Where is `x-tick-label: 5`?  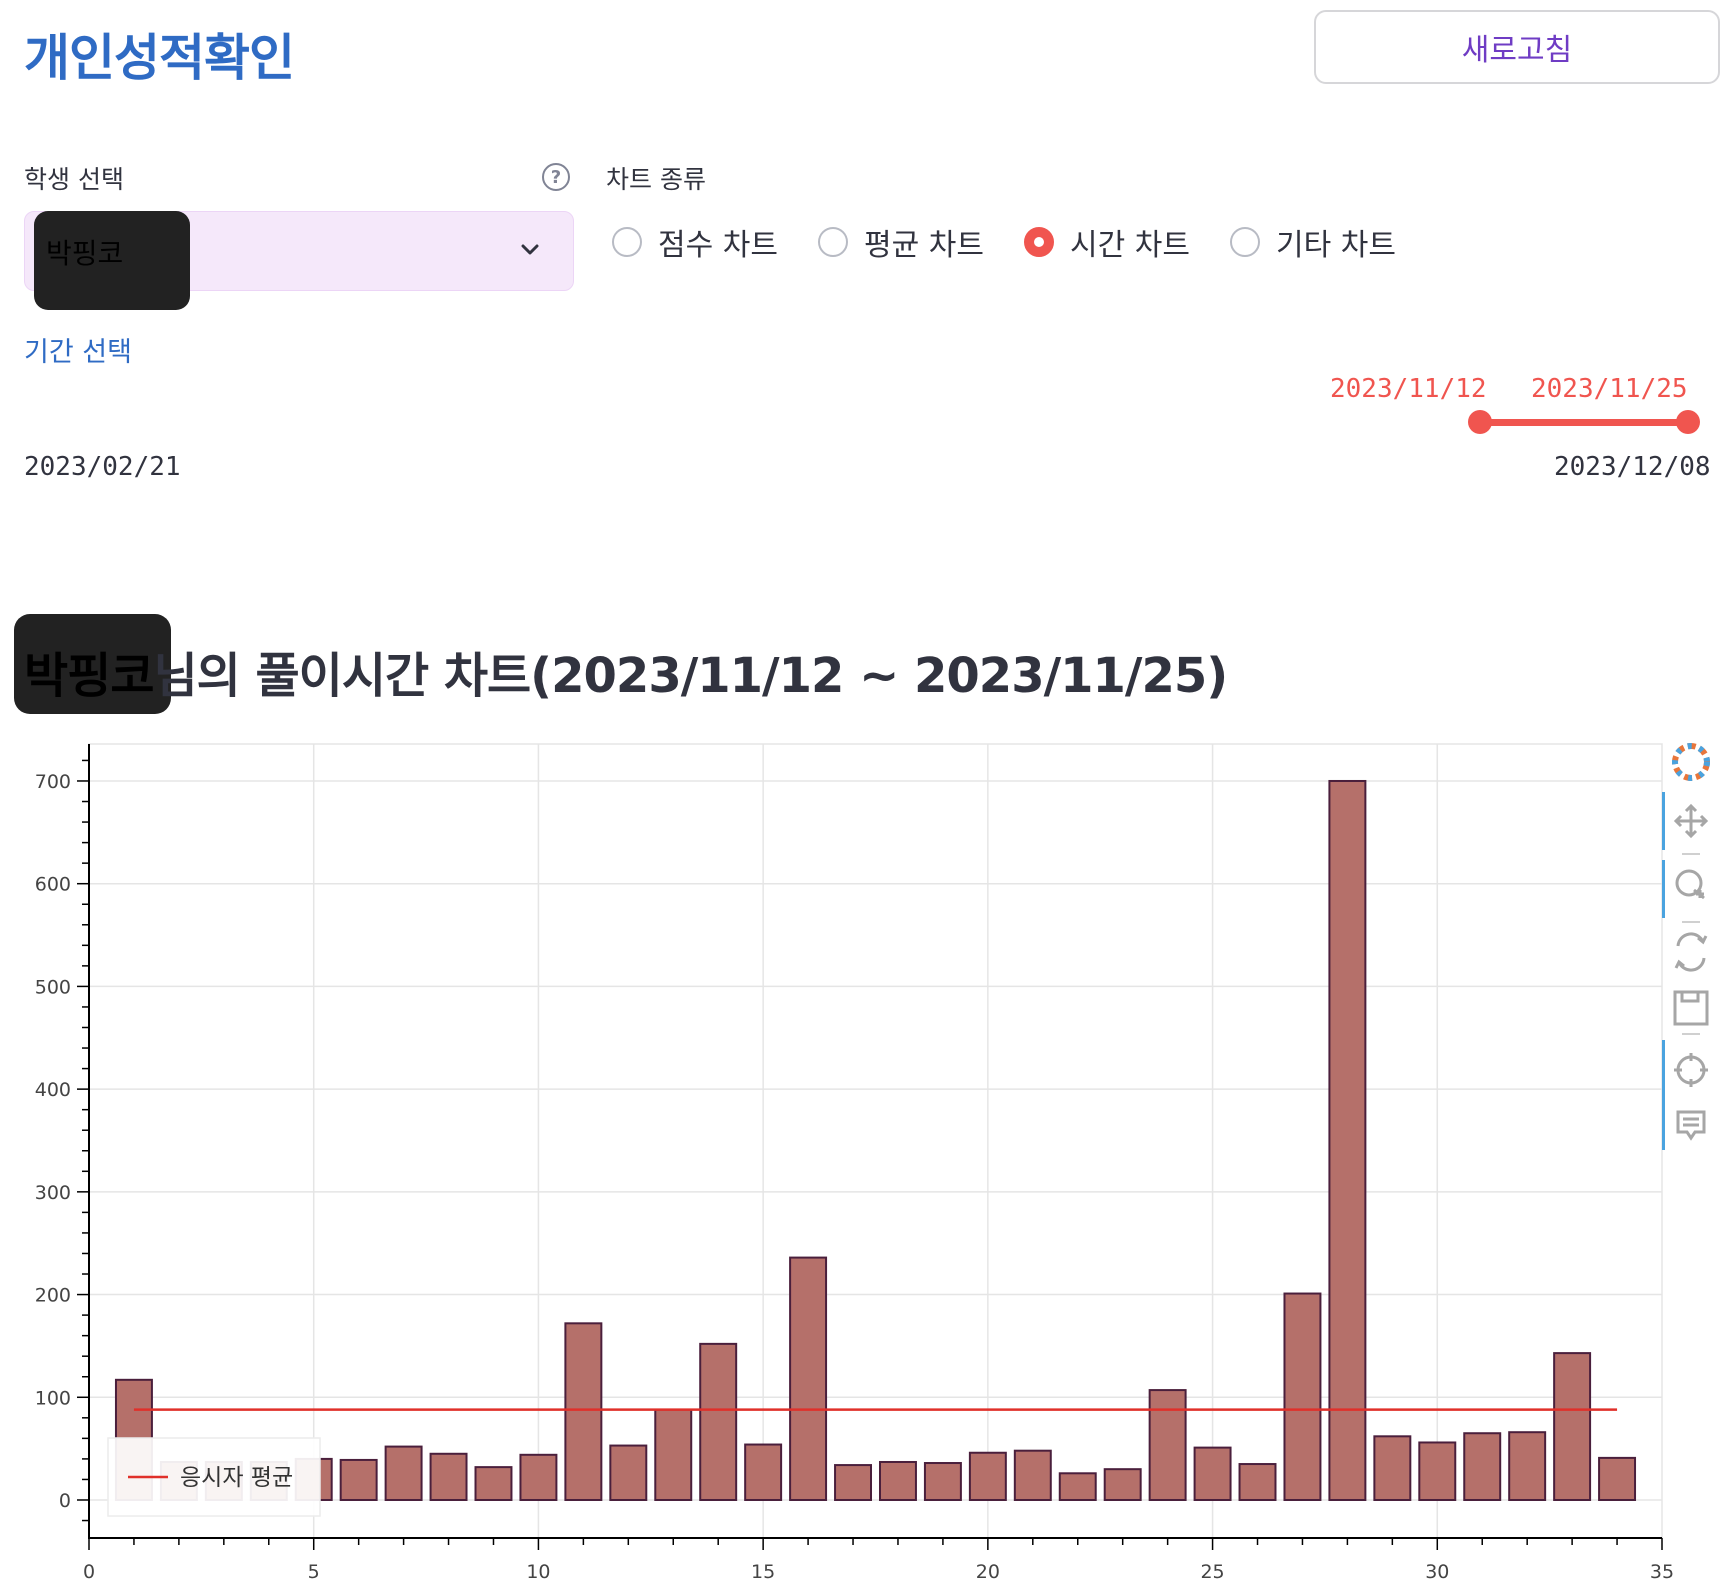 x-tick-label: 5 is located at coordinates (314, 1572).